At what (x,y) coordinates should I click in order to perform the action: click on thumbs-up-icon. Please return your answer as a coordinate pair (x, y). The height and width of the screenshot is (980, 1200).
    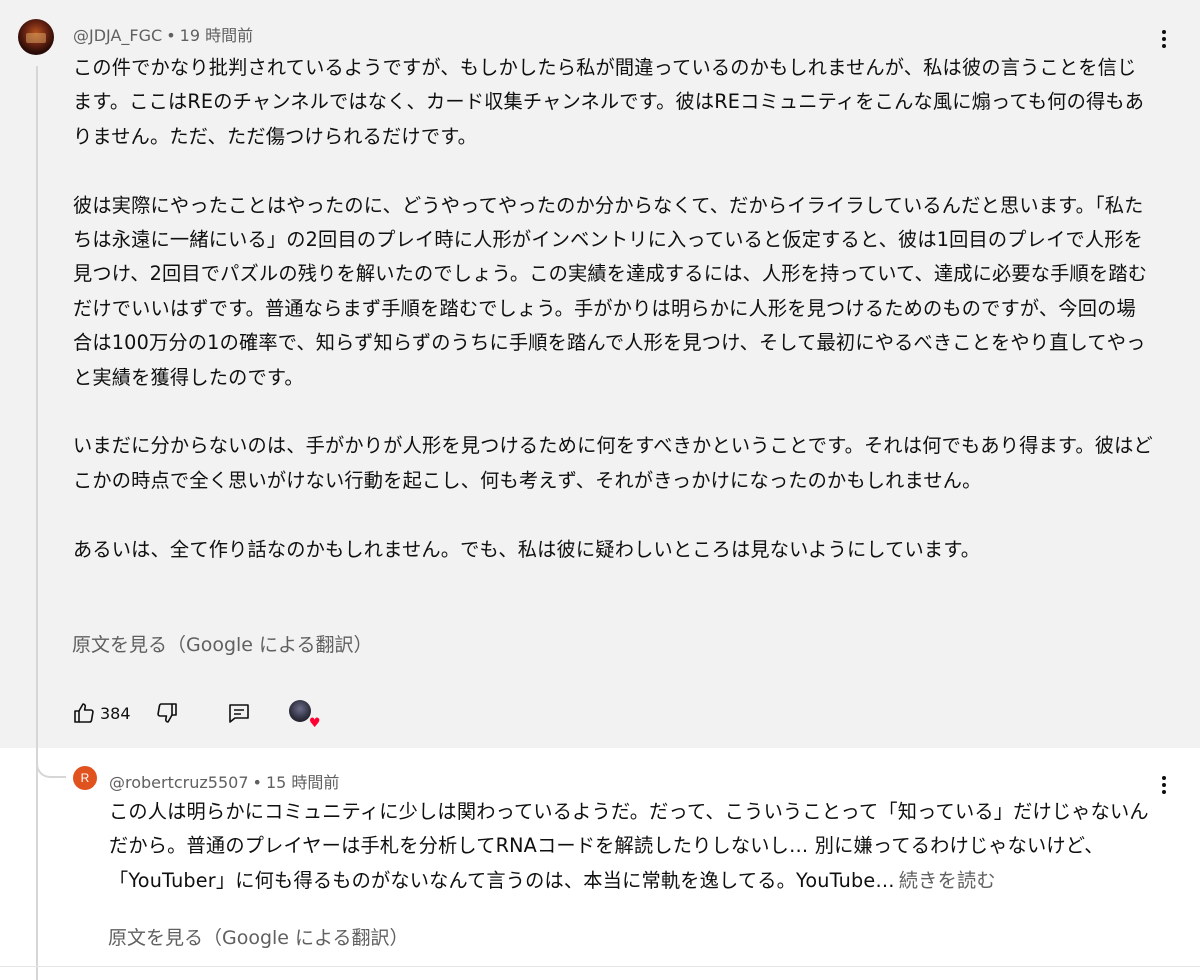
    Looking at the image, I should click on (84, 713).